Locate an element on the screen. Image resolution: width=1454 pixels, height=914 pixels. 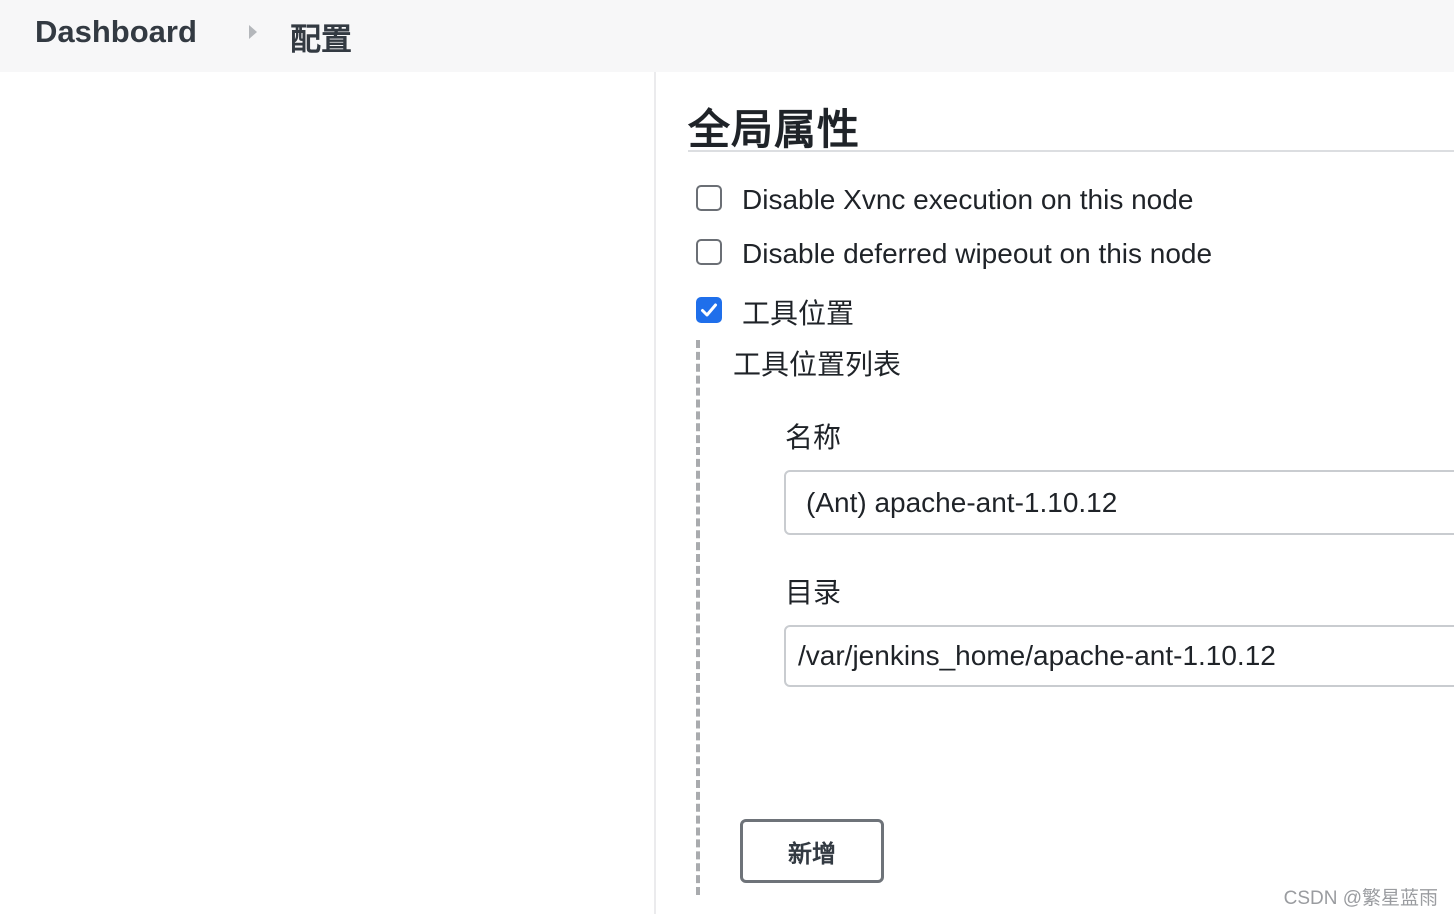
disable-wipeout-checkbox is located at coordinates (709, 252).